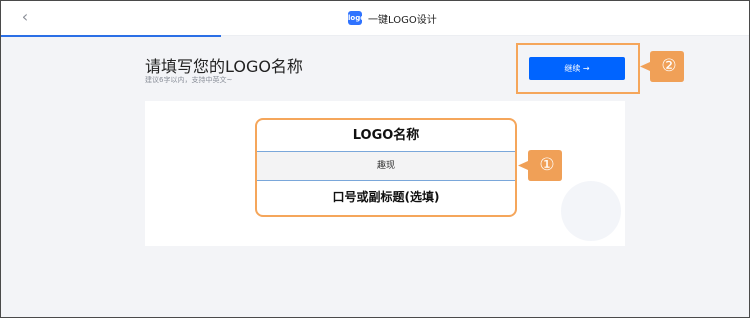  I want to click on back-button: ‹, so click(25, 17).